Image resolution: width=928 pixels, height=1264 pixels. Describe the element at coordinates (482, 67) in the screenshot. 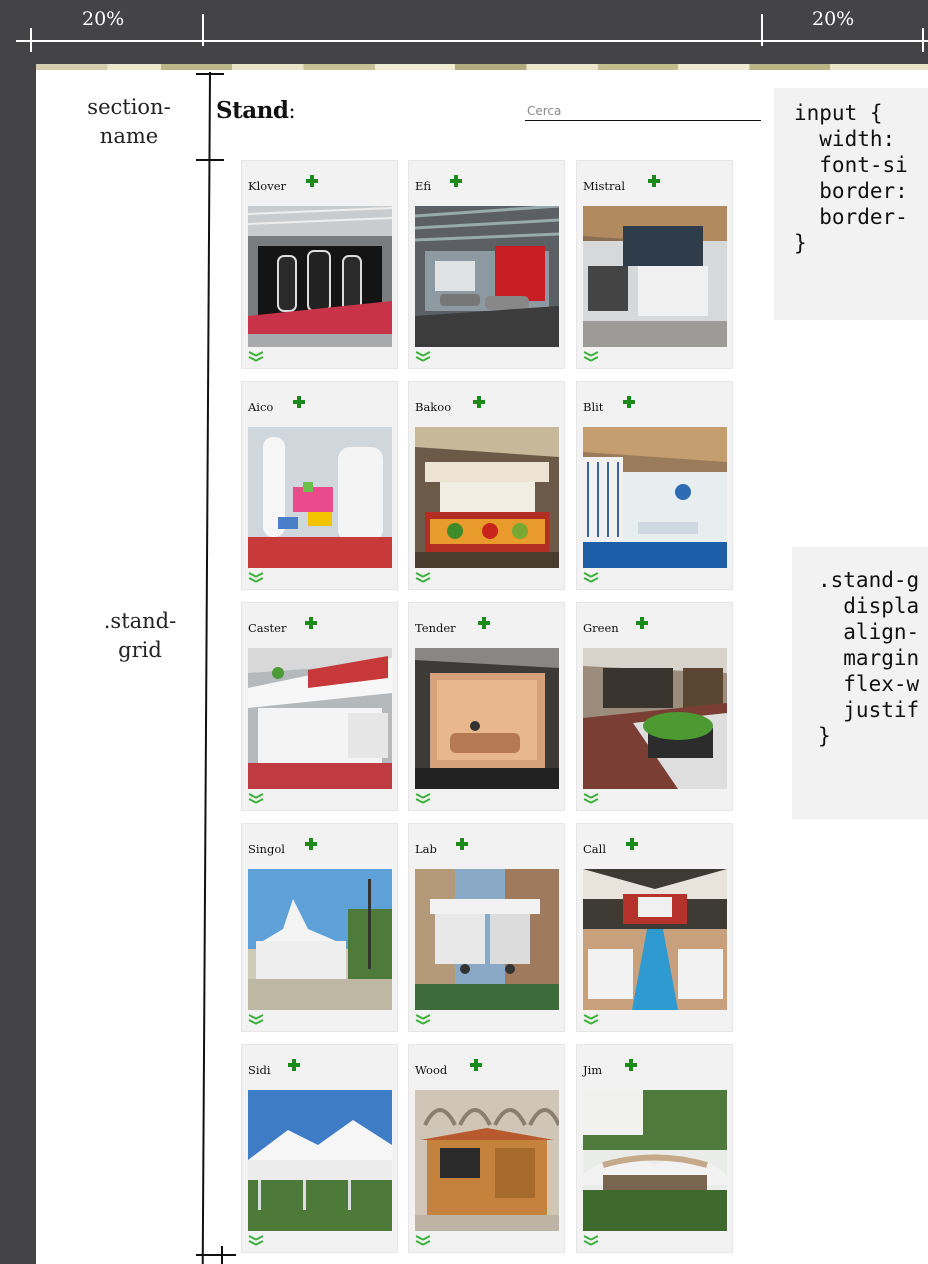

I see `header-image-strip` at that location.